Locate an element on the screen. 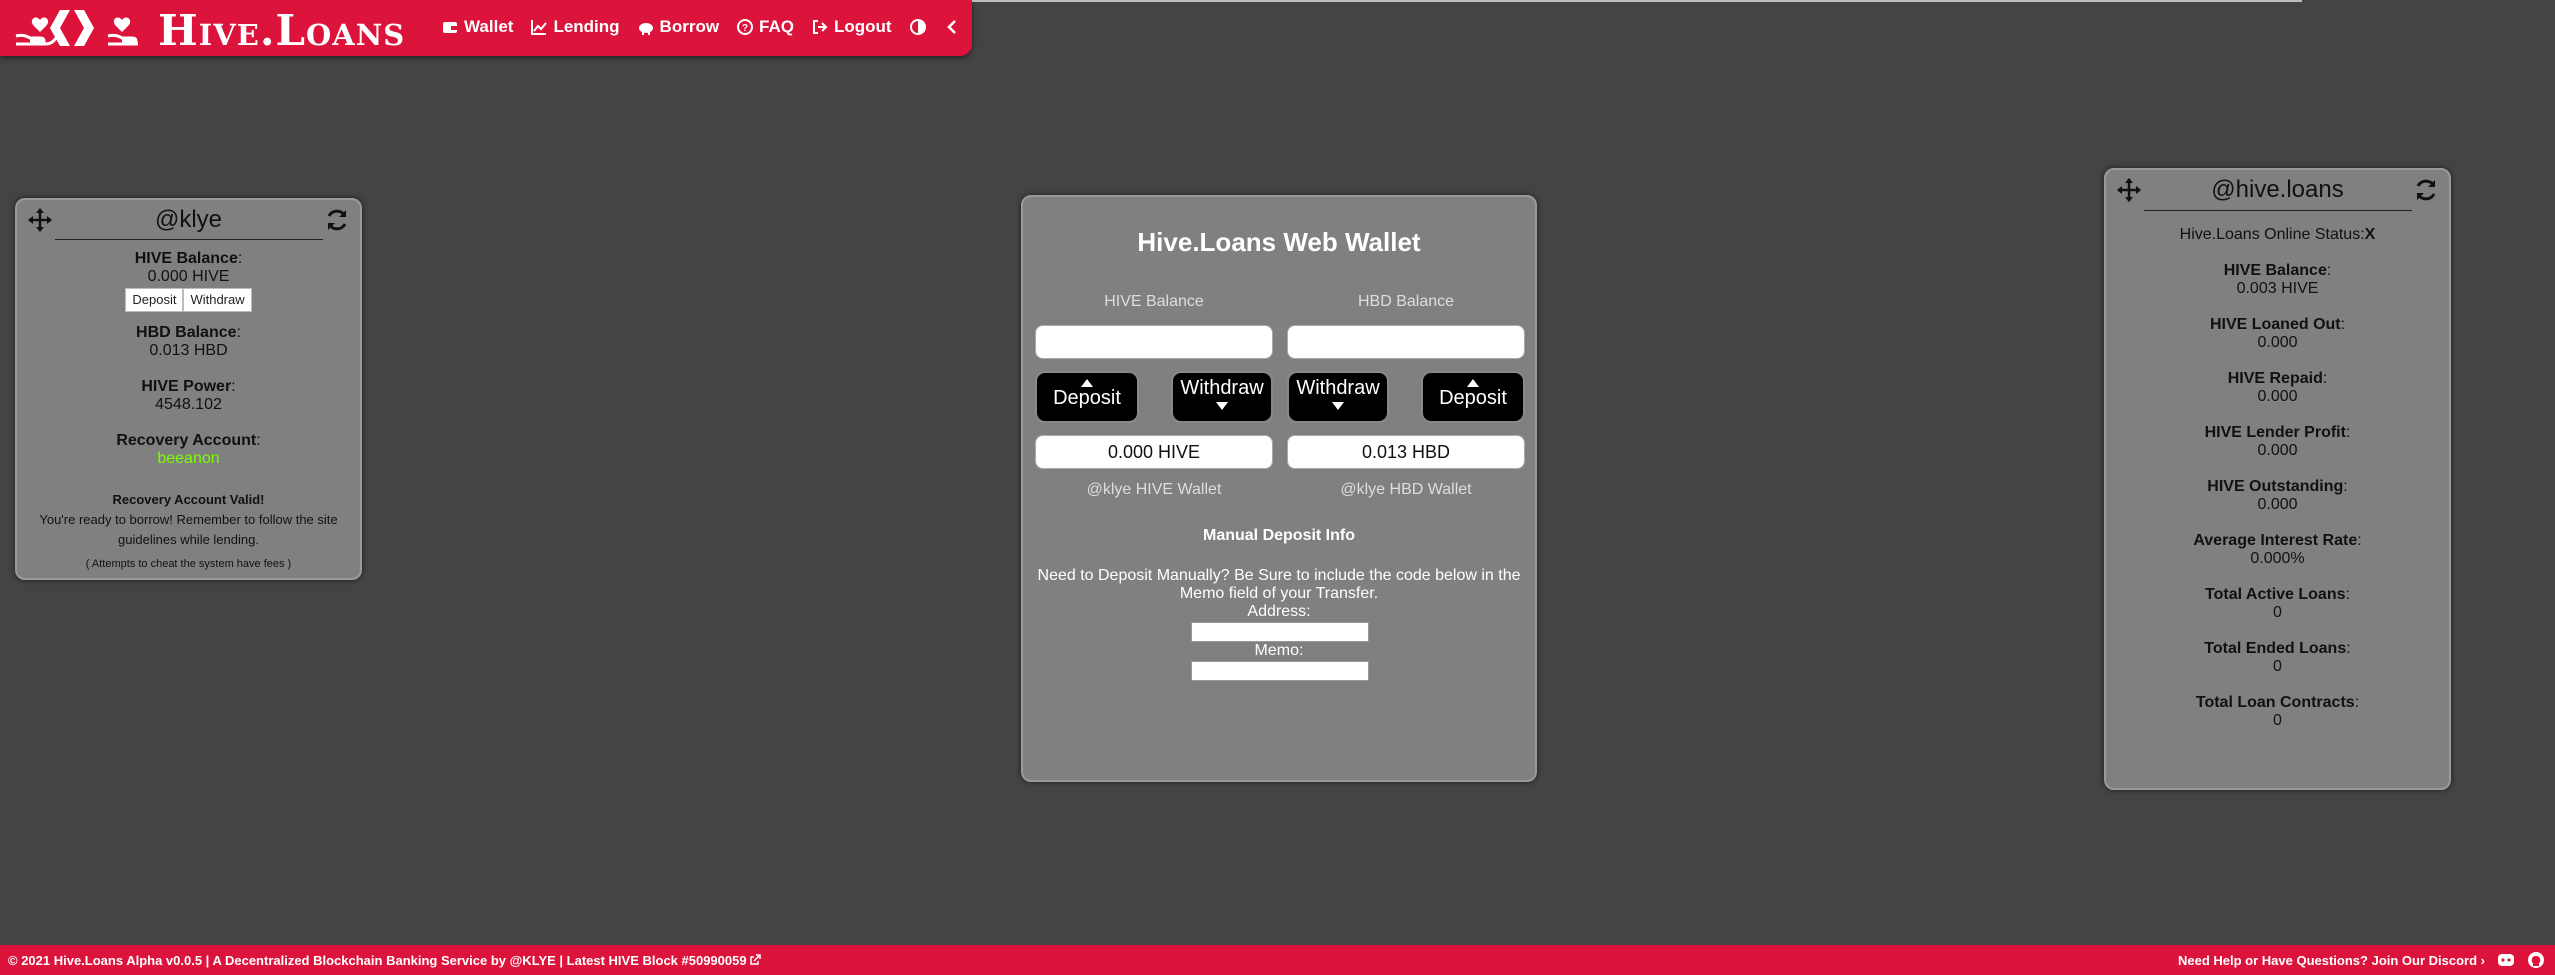  manual-deposit-line2: Memo field of your Transfer. is located at coordinates (1279, 593).